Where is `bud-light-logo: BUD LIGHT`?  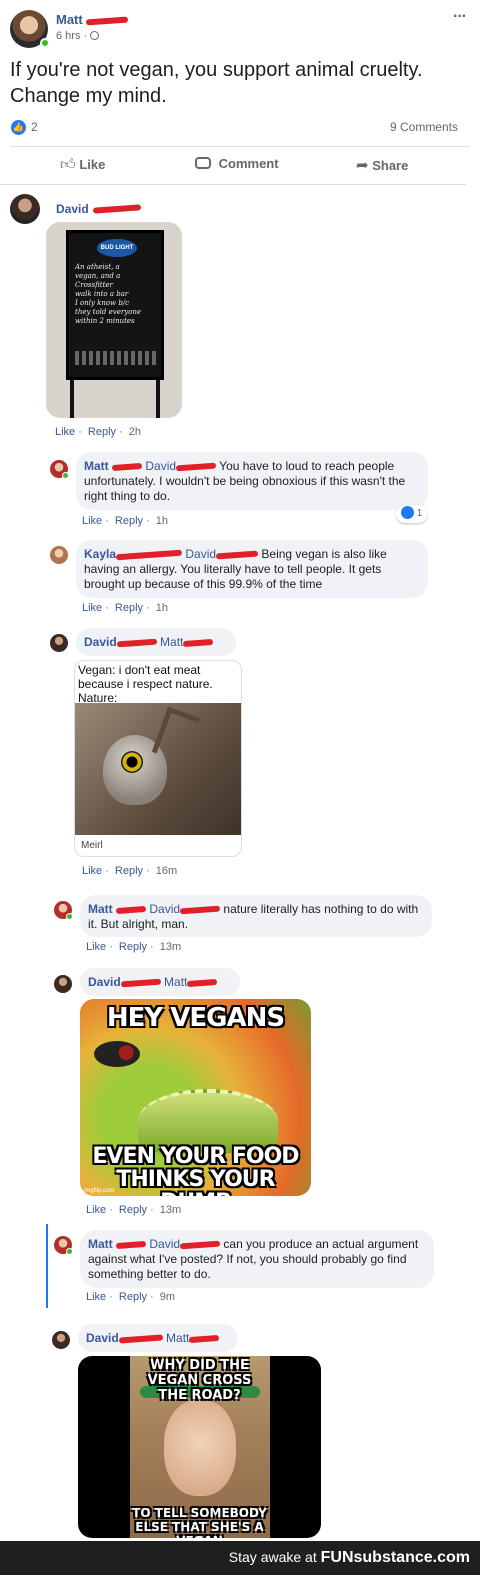 bud-light-logo: BUD LIGHT is located at coordinates (117, 248).